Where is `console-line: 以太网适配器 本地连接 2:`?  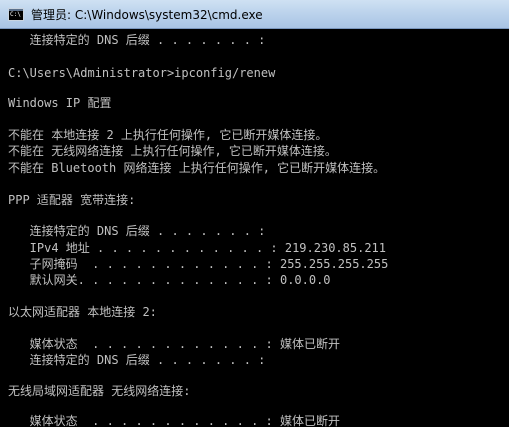 console-line: 以太网适配器 本地连接 2: is located at coordinates (82, 312).